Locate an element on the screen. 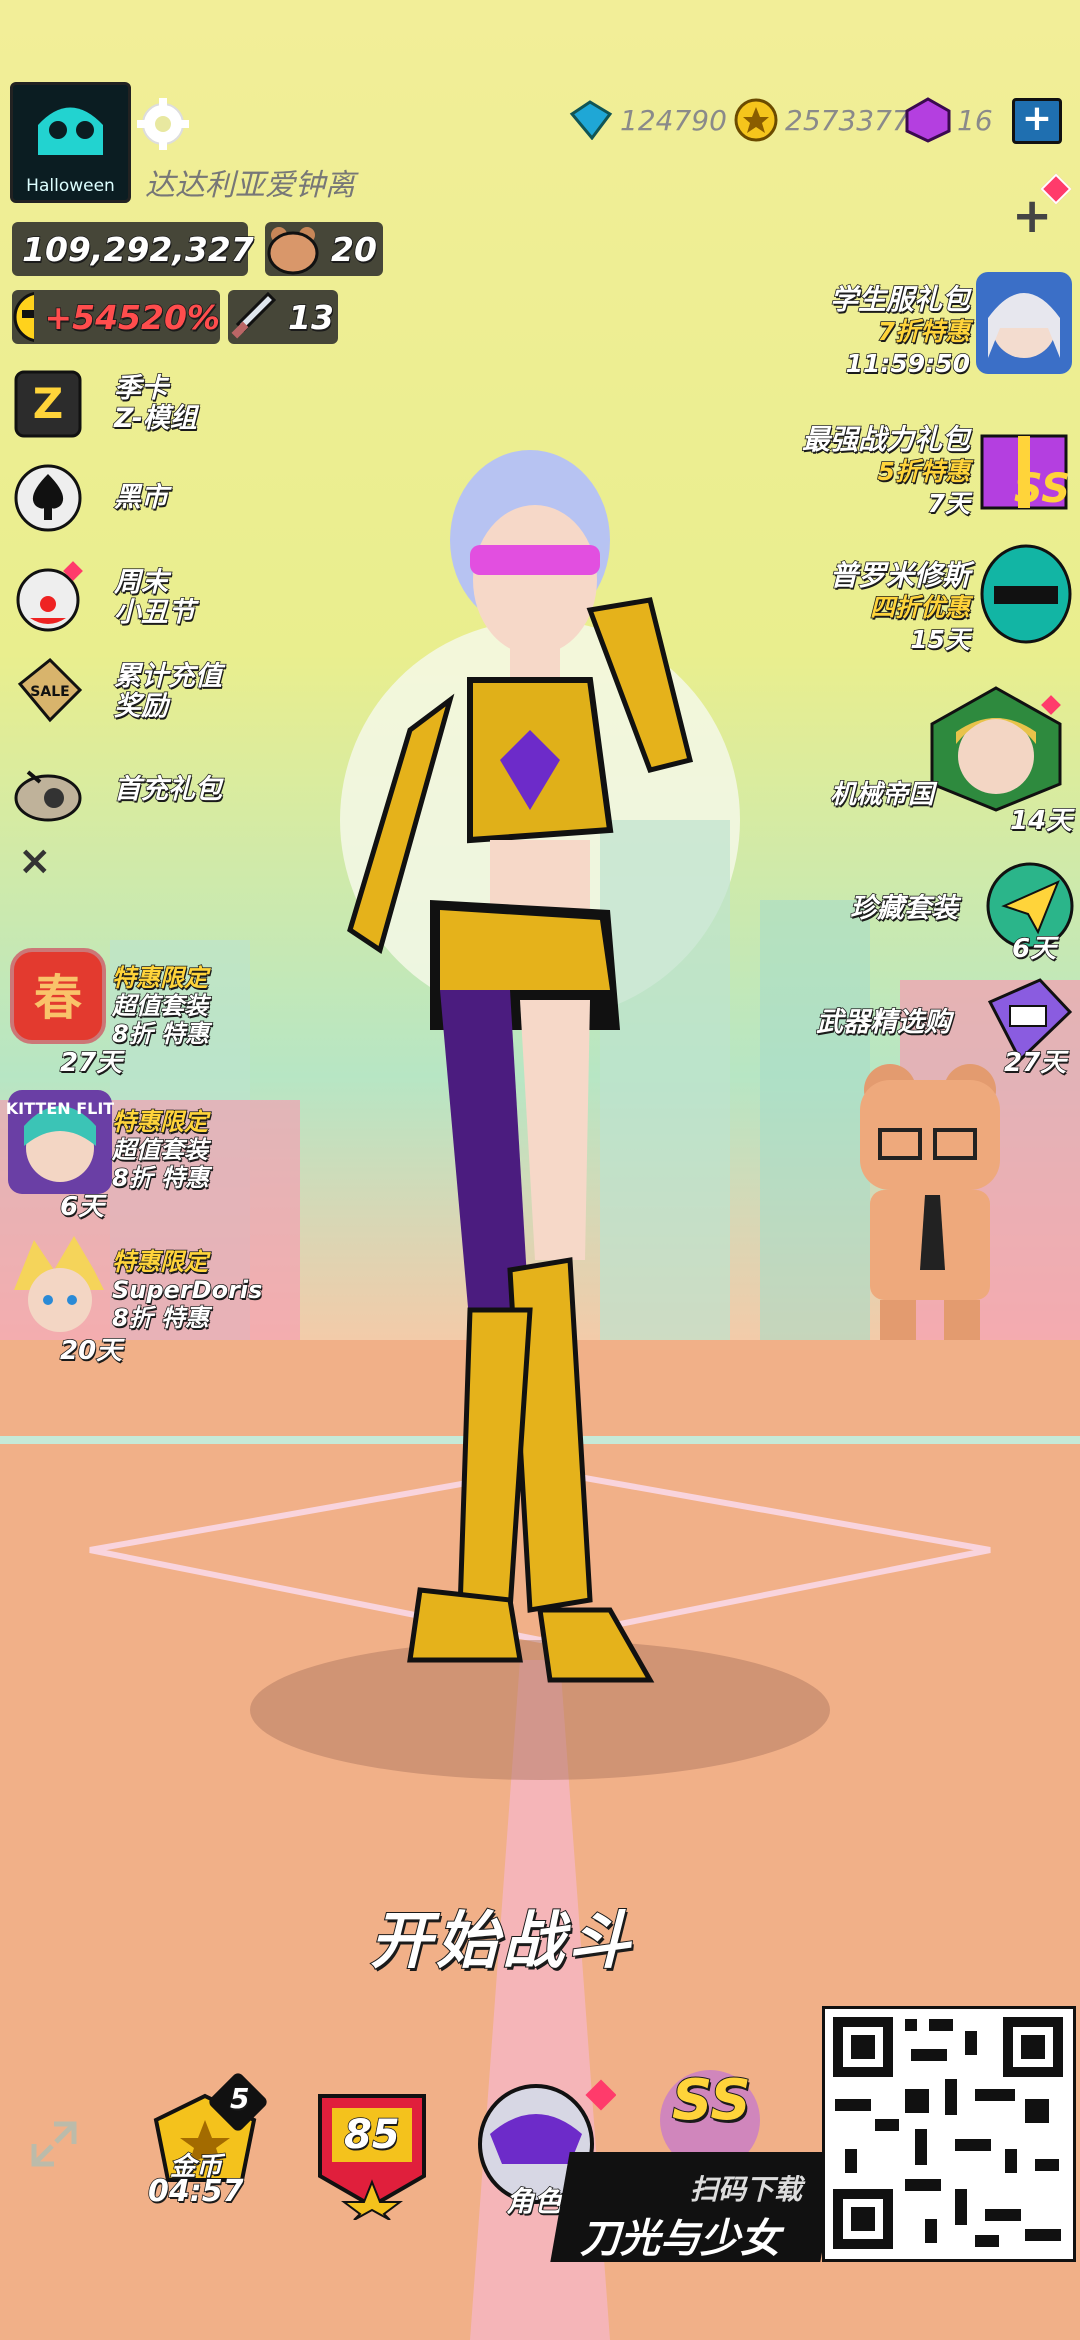  offer-prometheus-days: 15天 is located at coordinates (939, 639).